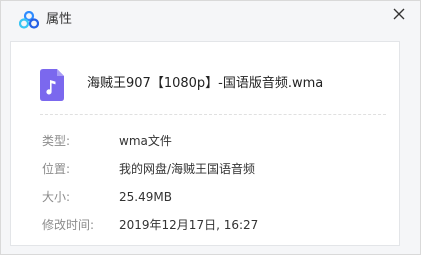 The image size is (421, 255). Describe the element at coordinates (145, 197) in the screenshot. I see `size-value: 25.49MB` at that location.